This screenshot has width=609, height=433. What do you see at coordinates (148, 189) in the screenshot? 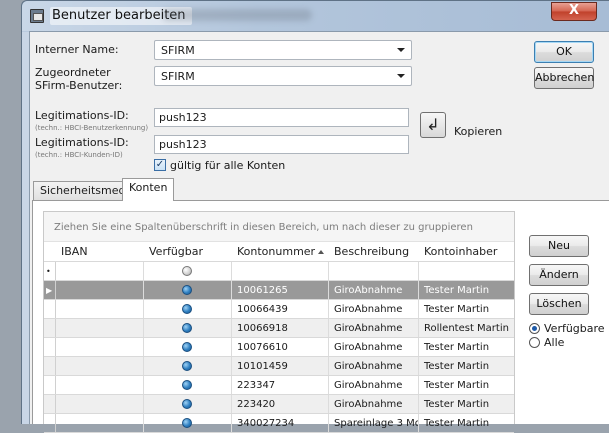
I see `tab-accounts: Konten` at bounding box center [148, 189].